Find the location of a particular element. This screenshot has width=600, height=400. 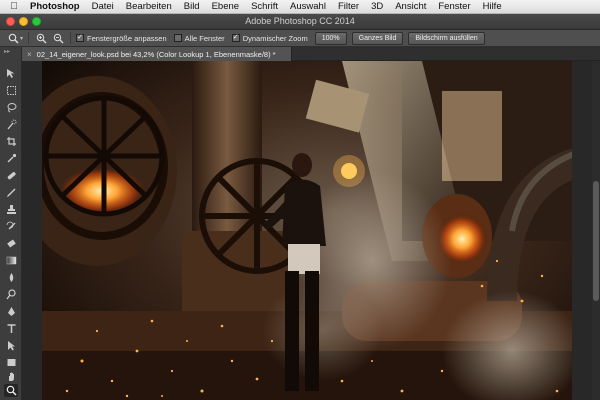

type-tool-icon is located at coordinates (11, 328).